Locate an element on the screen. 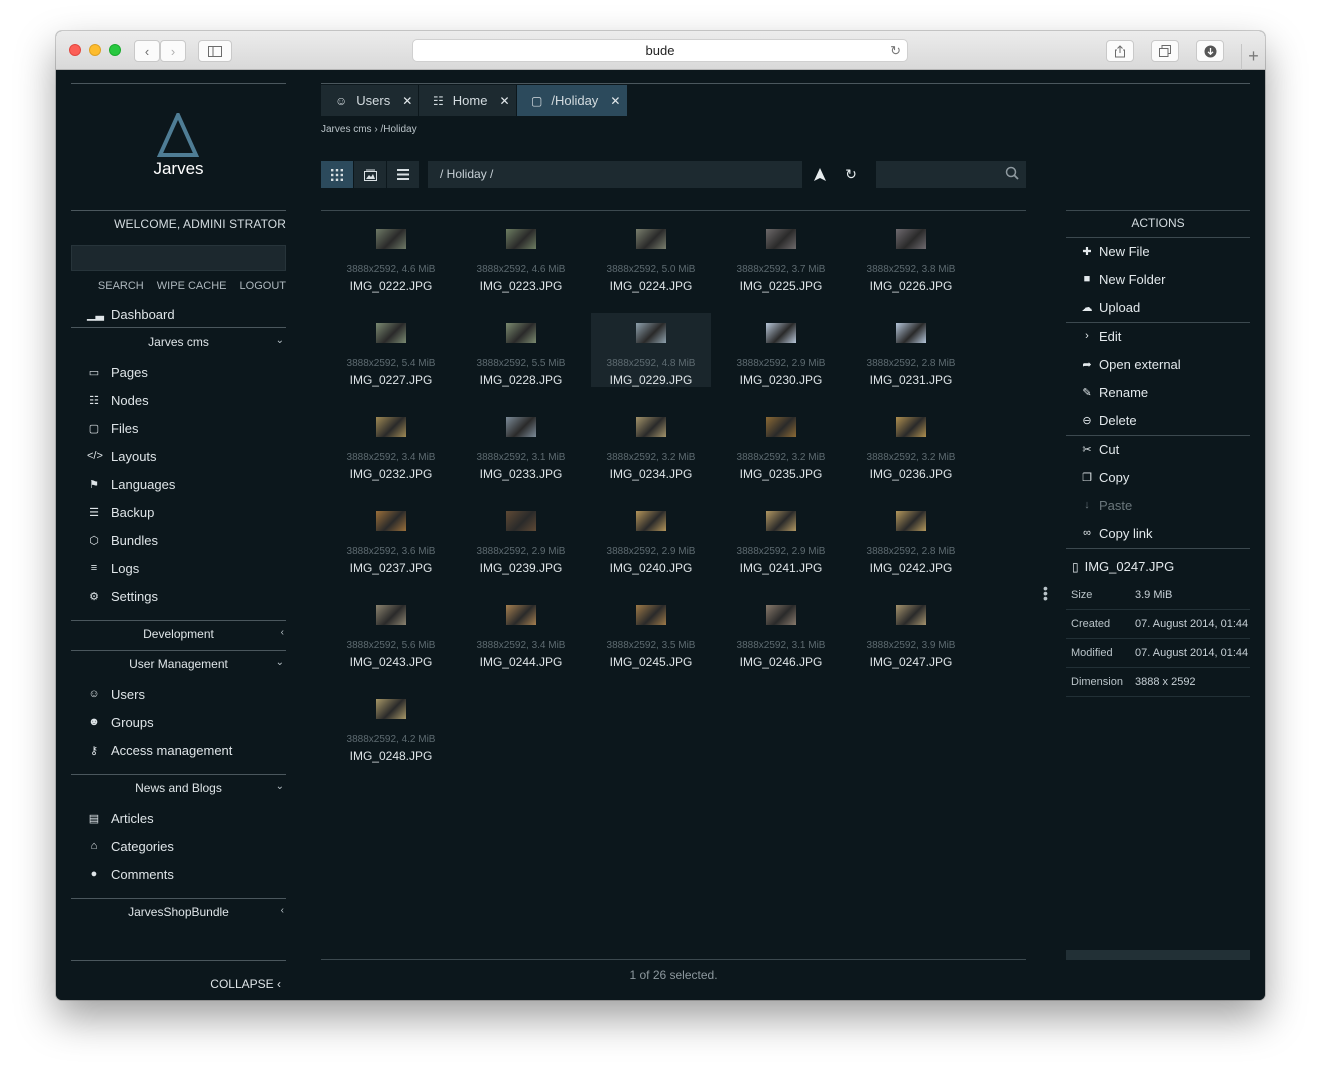 Image resolution: width=1321 pixels, height=1081 pixels. file-item: 3888x2592, 4.2 MiB IMG_0248.JPG is located at coordinates (391, 726).